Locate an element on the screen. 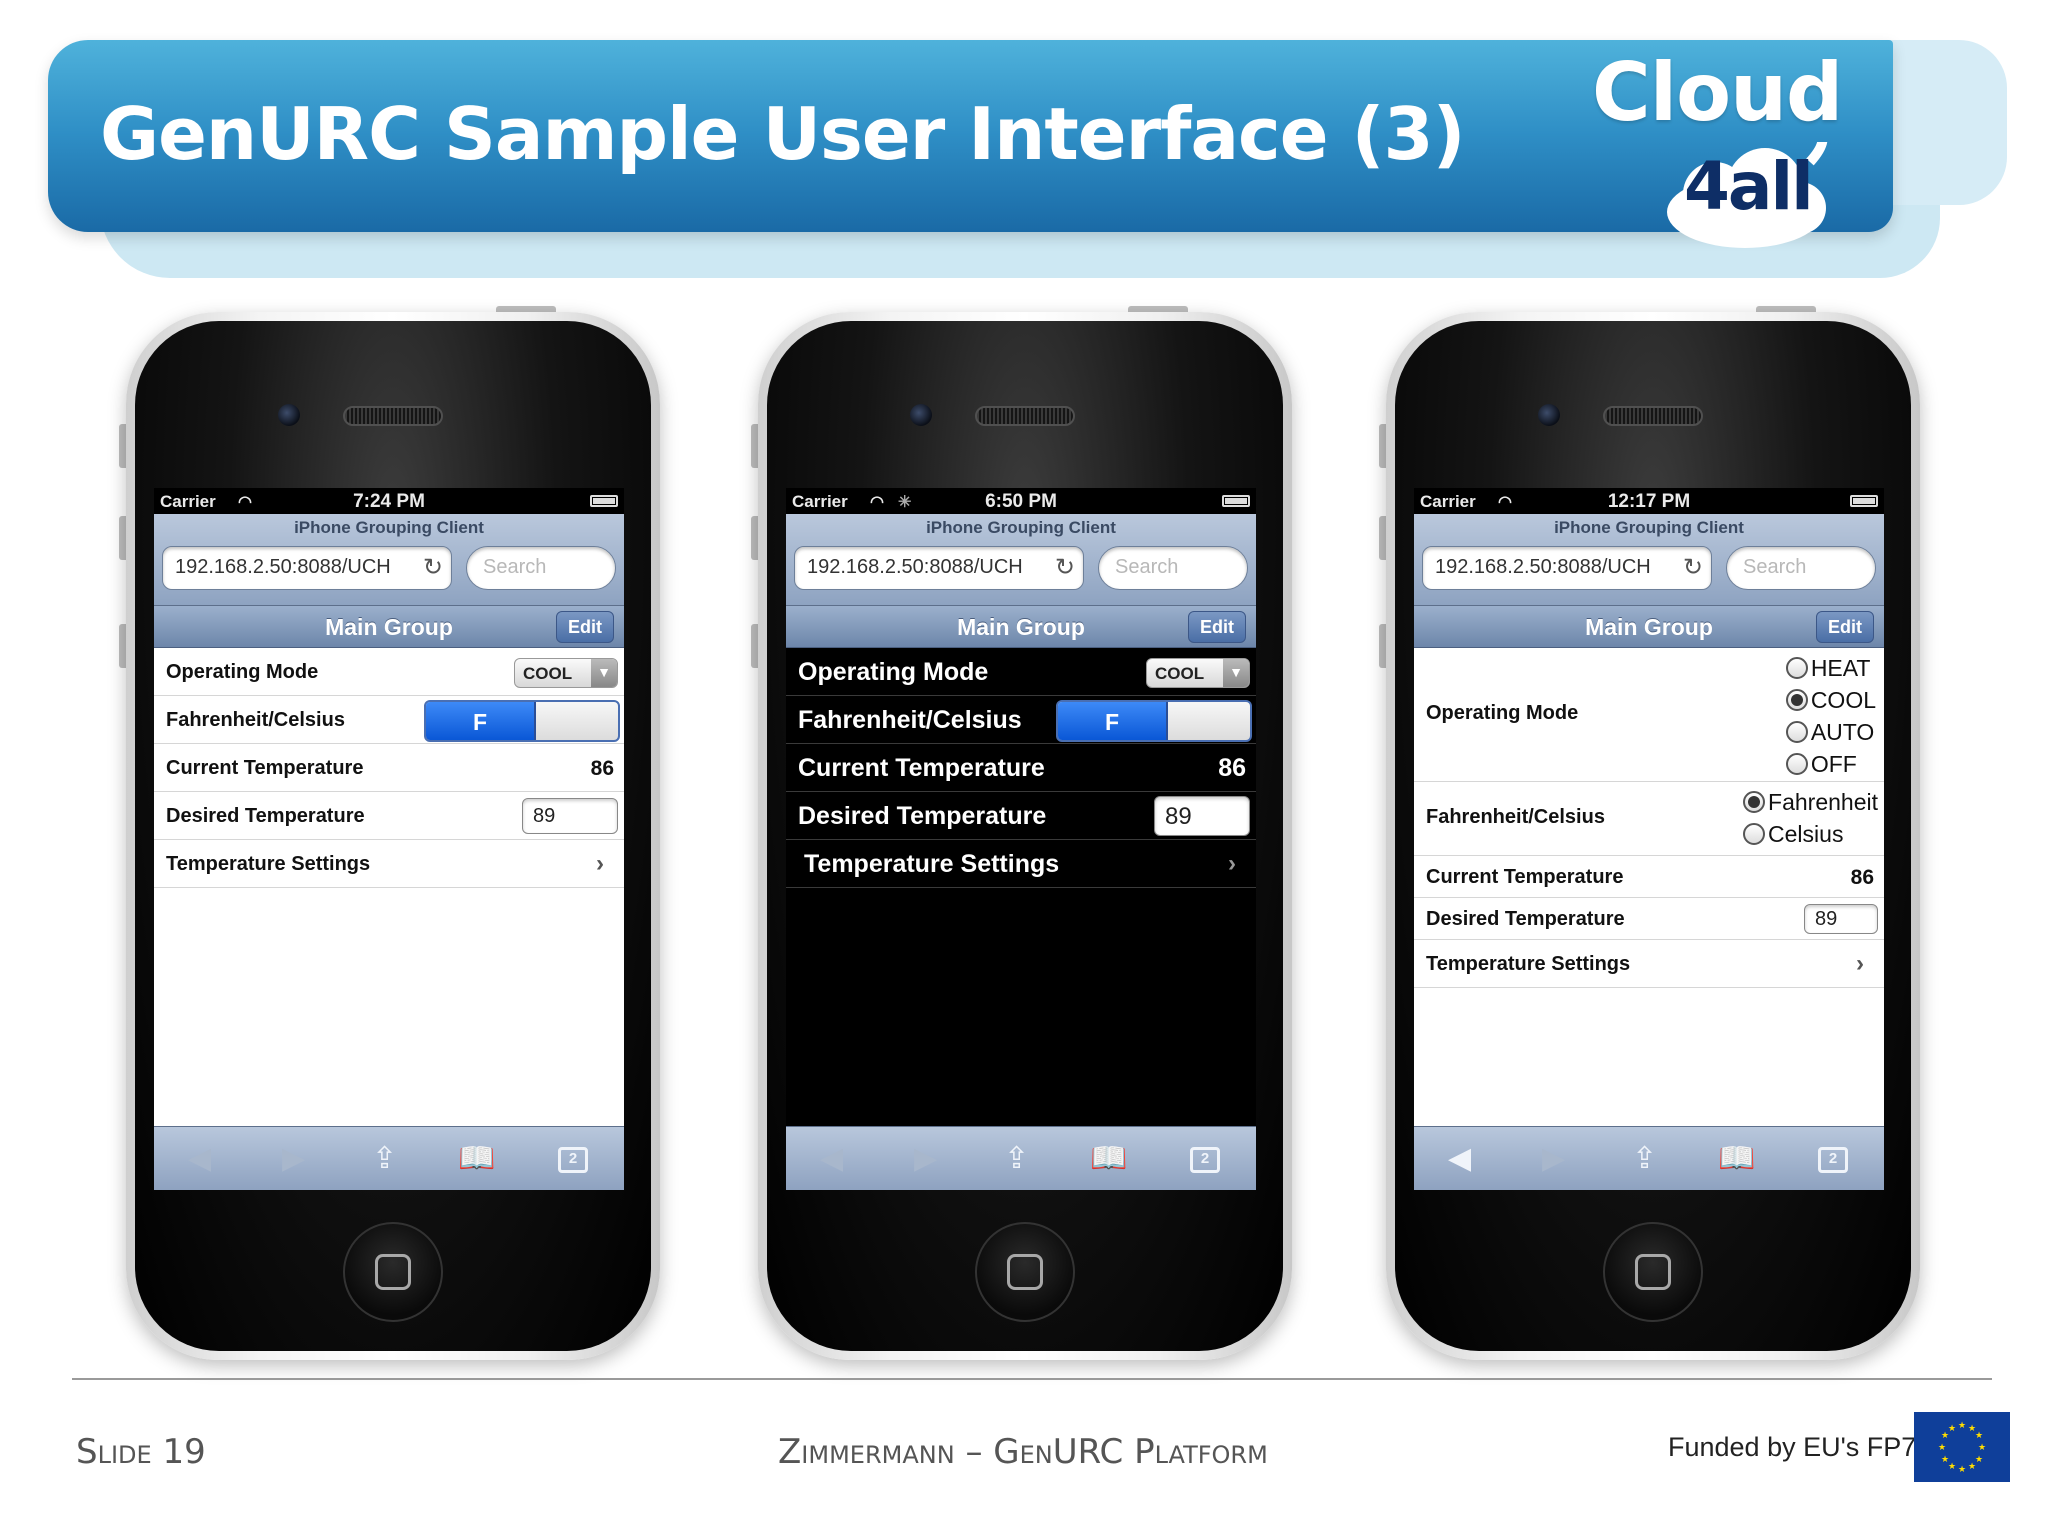  unit-toggle-value: F is located at coordinates (1113, 721).